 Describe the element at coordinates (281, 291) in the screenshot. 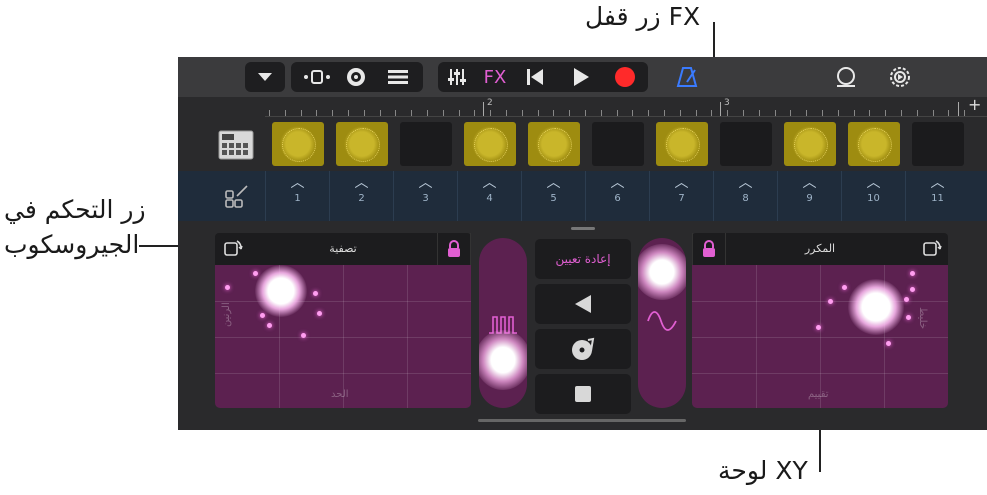

I see `filter-touch-point` at that location.